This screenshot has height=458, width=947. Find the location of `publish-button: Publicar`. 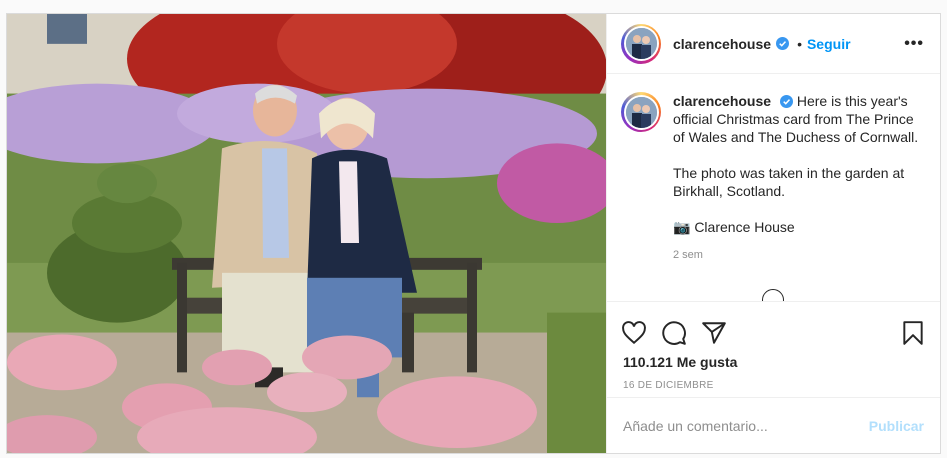

publish-button: Publicar is located at coordinates (896, 426).